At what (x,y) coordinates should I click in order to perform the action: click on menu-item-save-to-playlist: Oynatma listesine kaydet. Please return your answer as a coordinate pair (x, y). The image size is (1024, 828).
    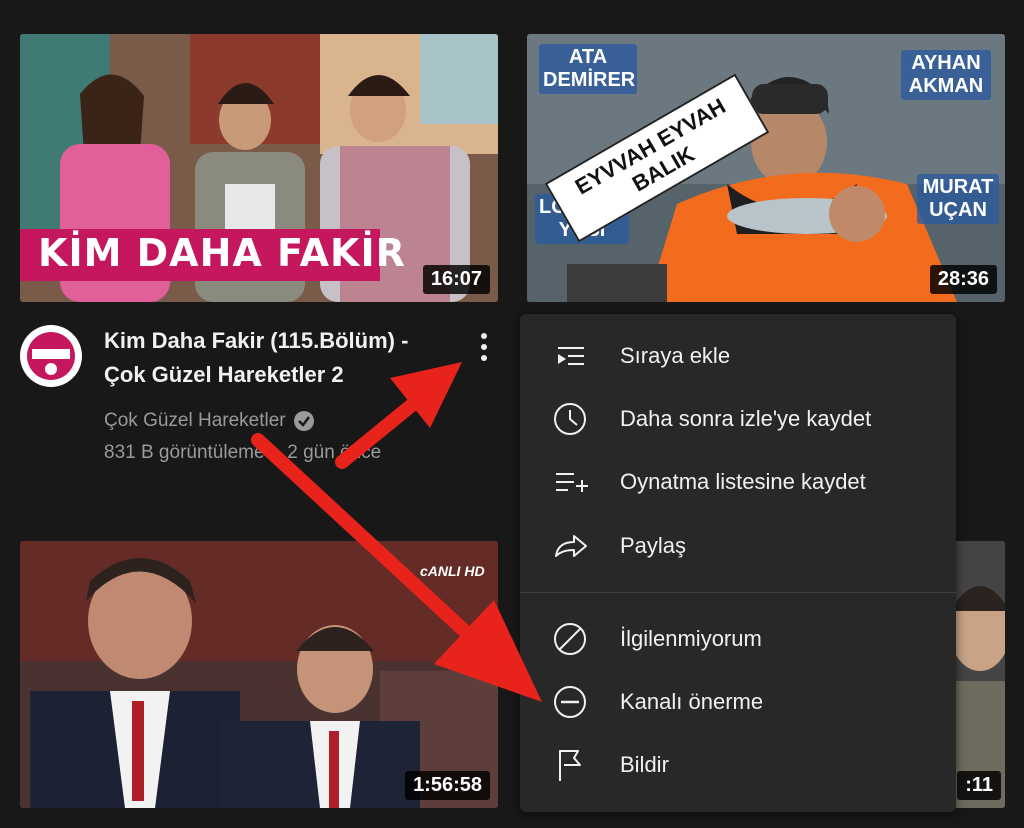
    Looking at the image, I should click on (738, 482).